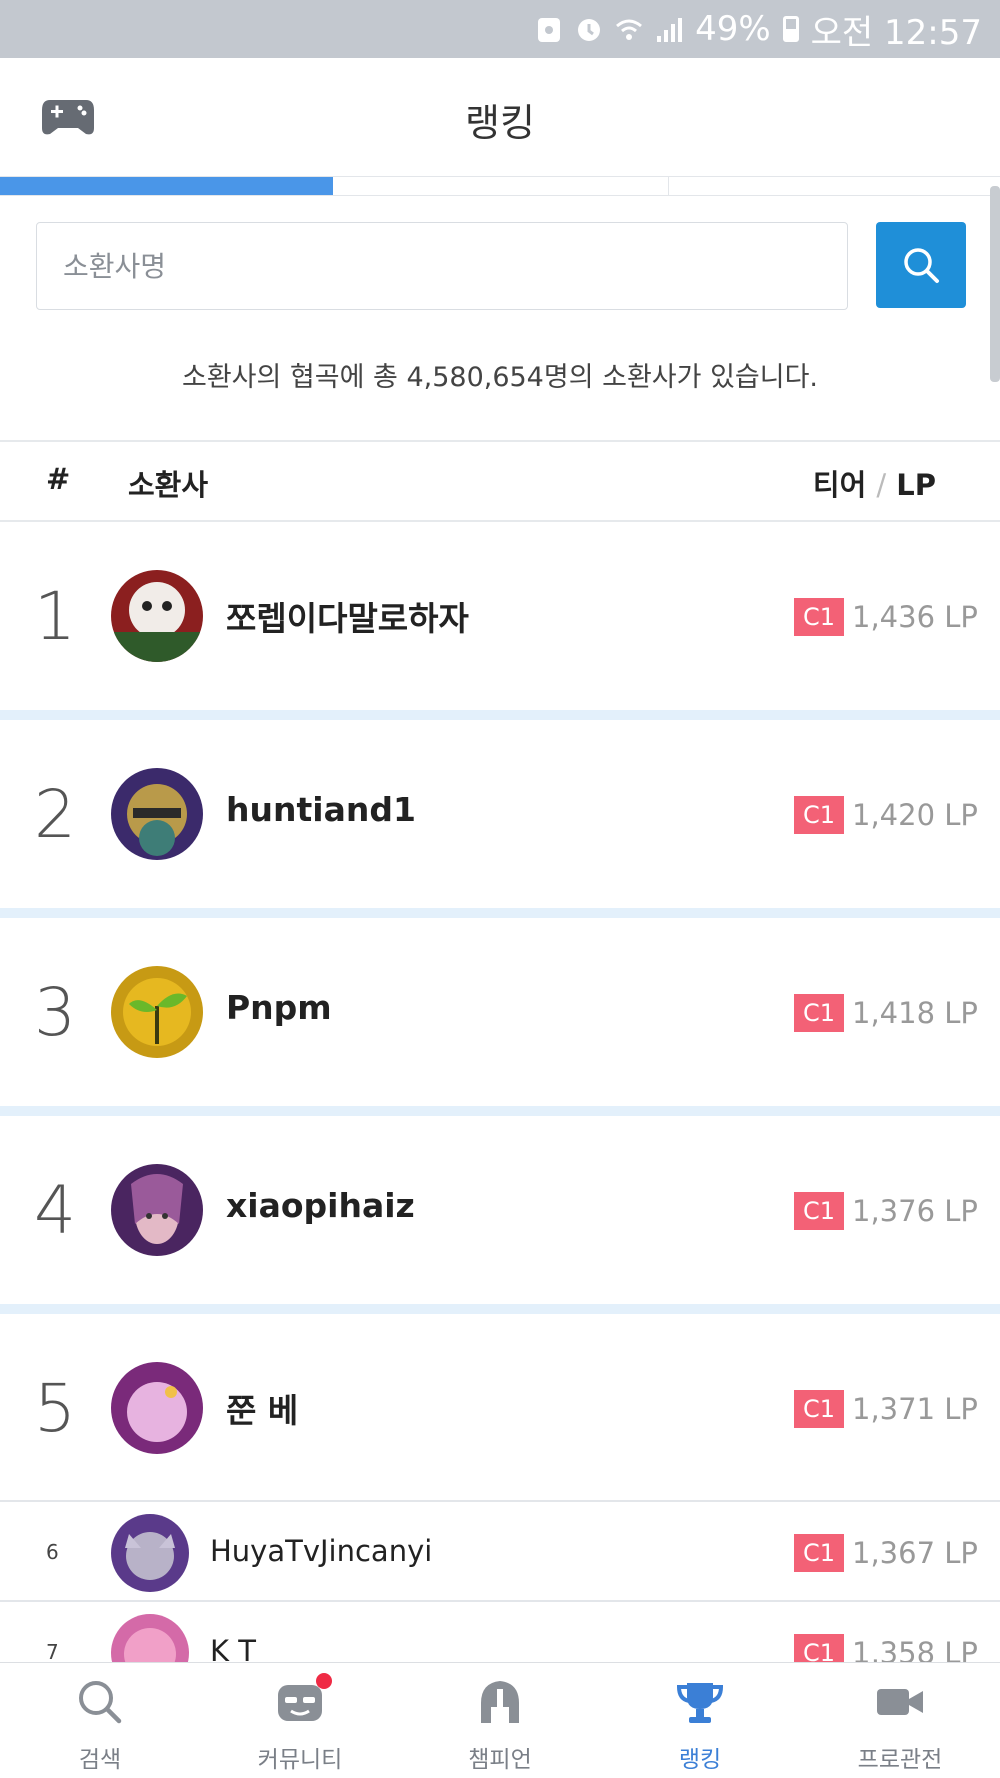  What do you see at coordinates (500, 1702) in the screenshot?
I see `champion-helmet-icon` at bounding box center [500, 1702].